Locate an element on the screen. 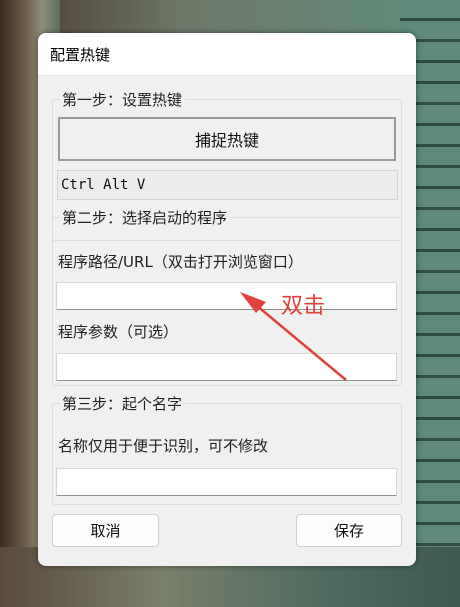 The height and width of the screenshot is (607, 460). annotation-arrow-icon is located at coordinates (293, 336).